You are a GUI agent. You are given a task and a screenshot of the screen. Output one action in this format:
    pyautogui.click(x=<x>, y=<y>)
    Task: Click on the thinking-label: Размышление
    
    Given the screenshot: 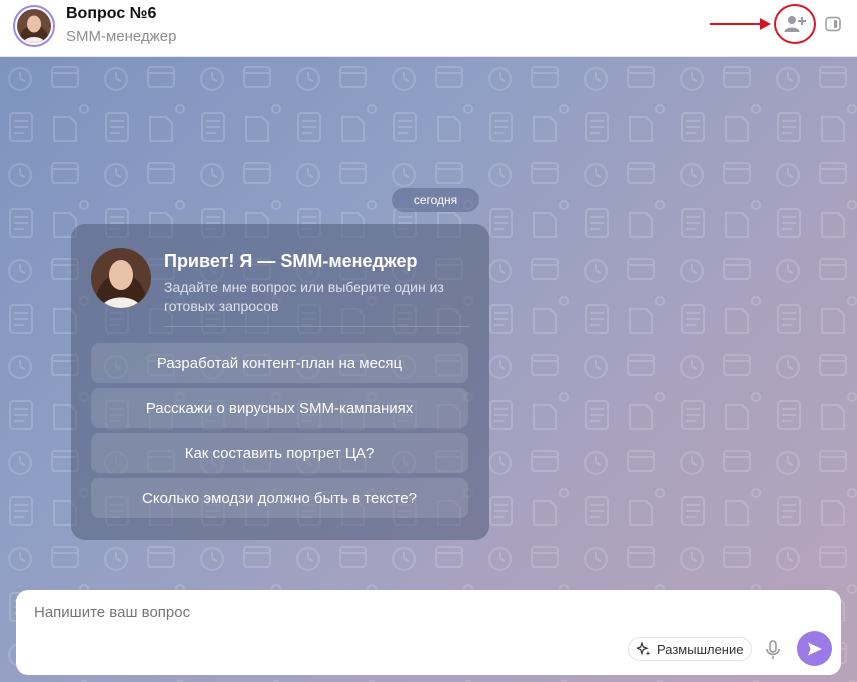 What is the action you would take?
    pyautogui.click(x=700, y=649)
    